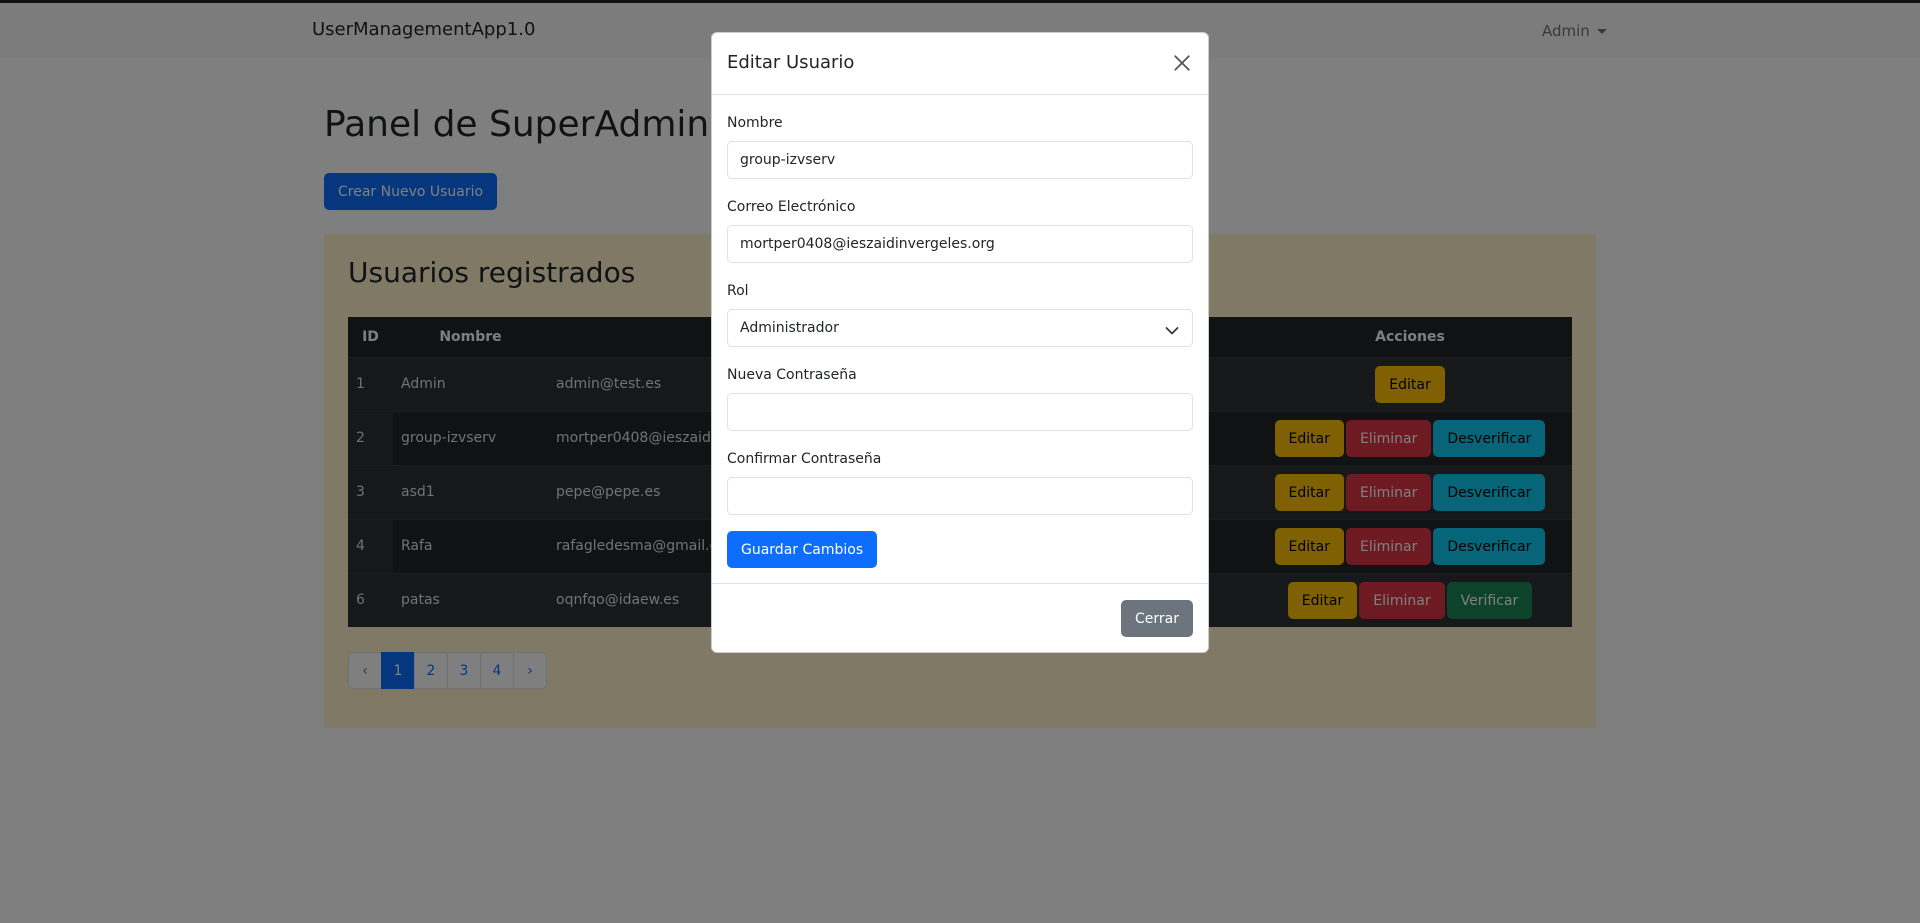  What do you see at coordinates (960, 618) in the screenshot?
I see `modal-footer: Cerrar` at bounding box center [960, 618].